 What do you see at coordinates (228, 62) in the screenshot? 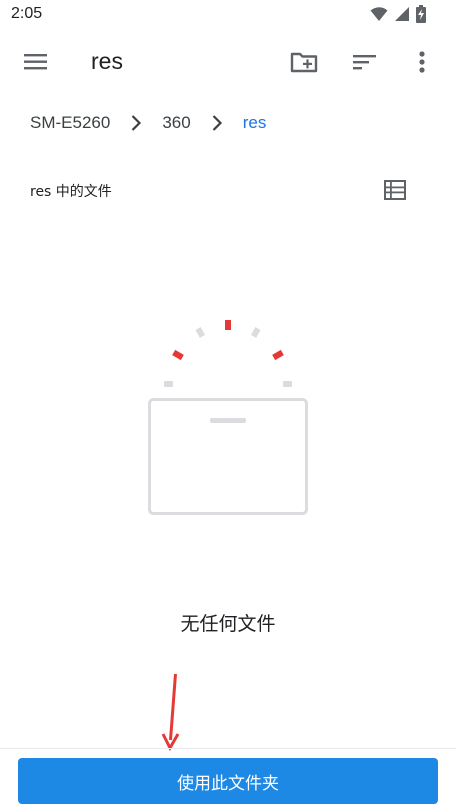
I see `app-bar: res` at bounding box center [228, 62].